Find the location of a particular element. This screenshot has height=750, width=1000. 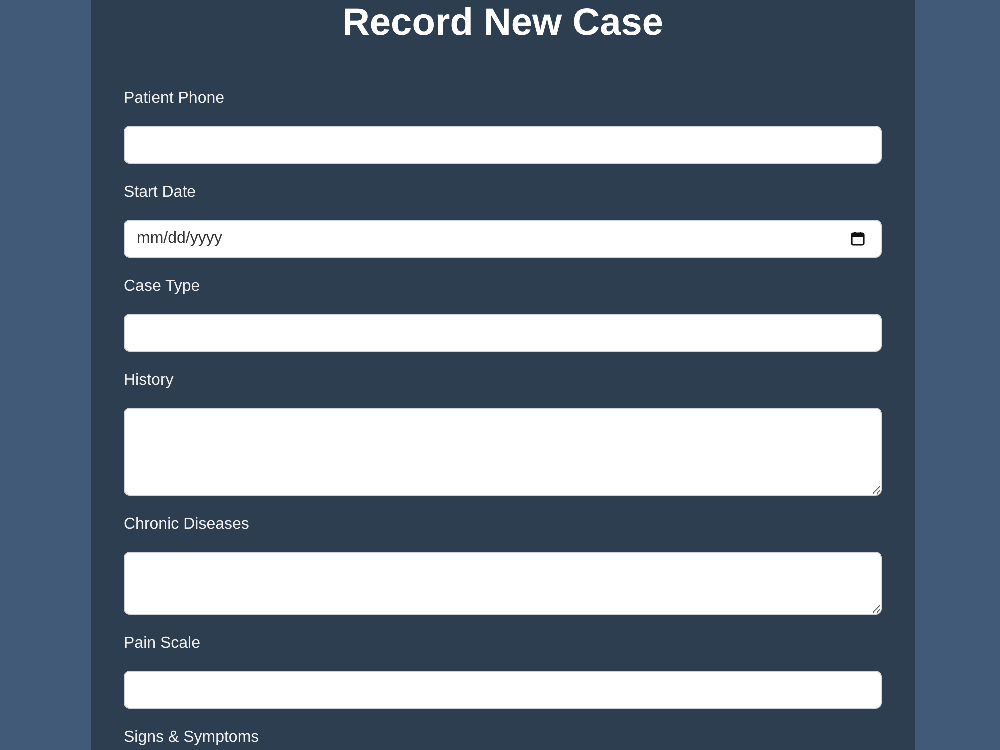

field-label: Chronic Diseases is located at coordinates (187, 525).